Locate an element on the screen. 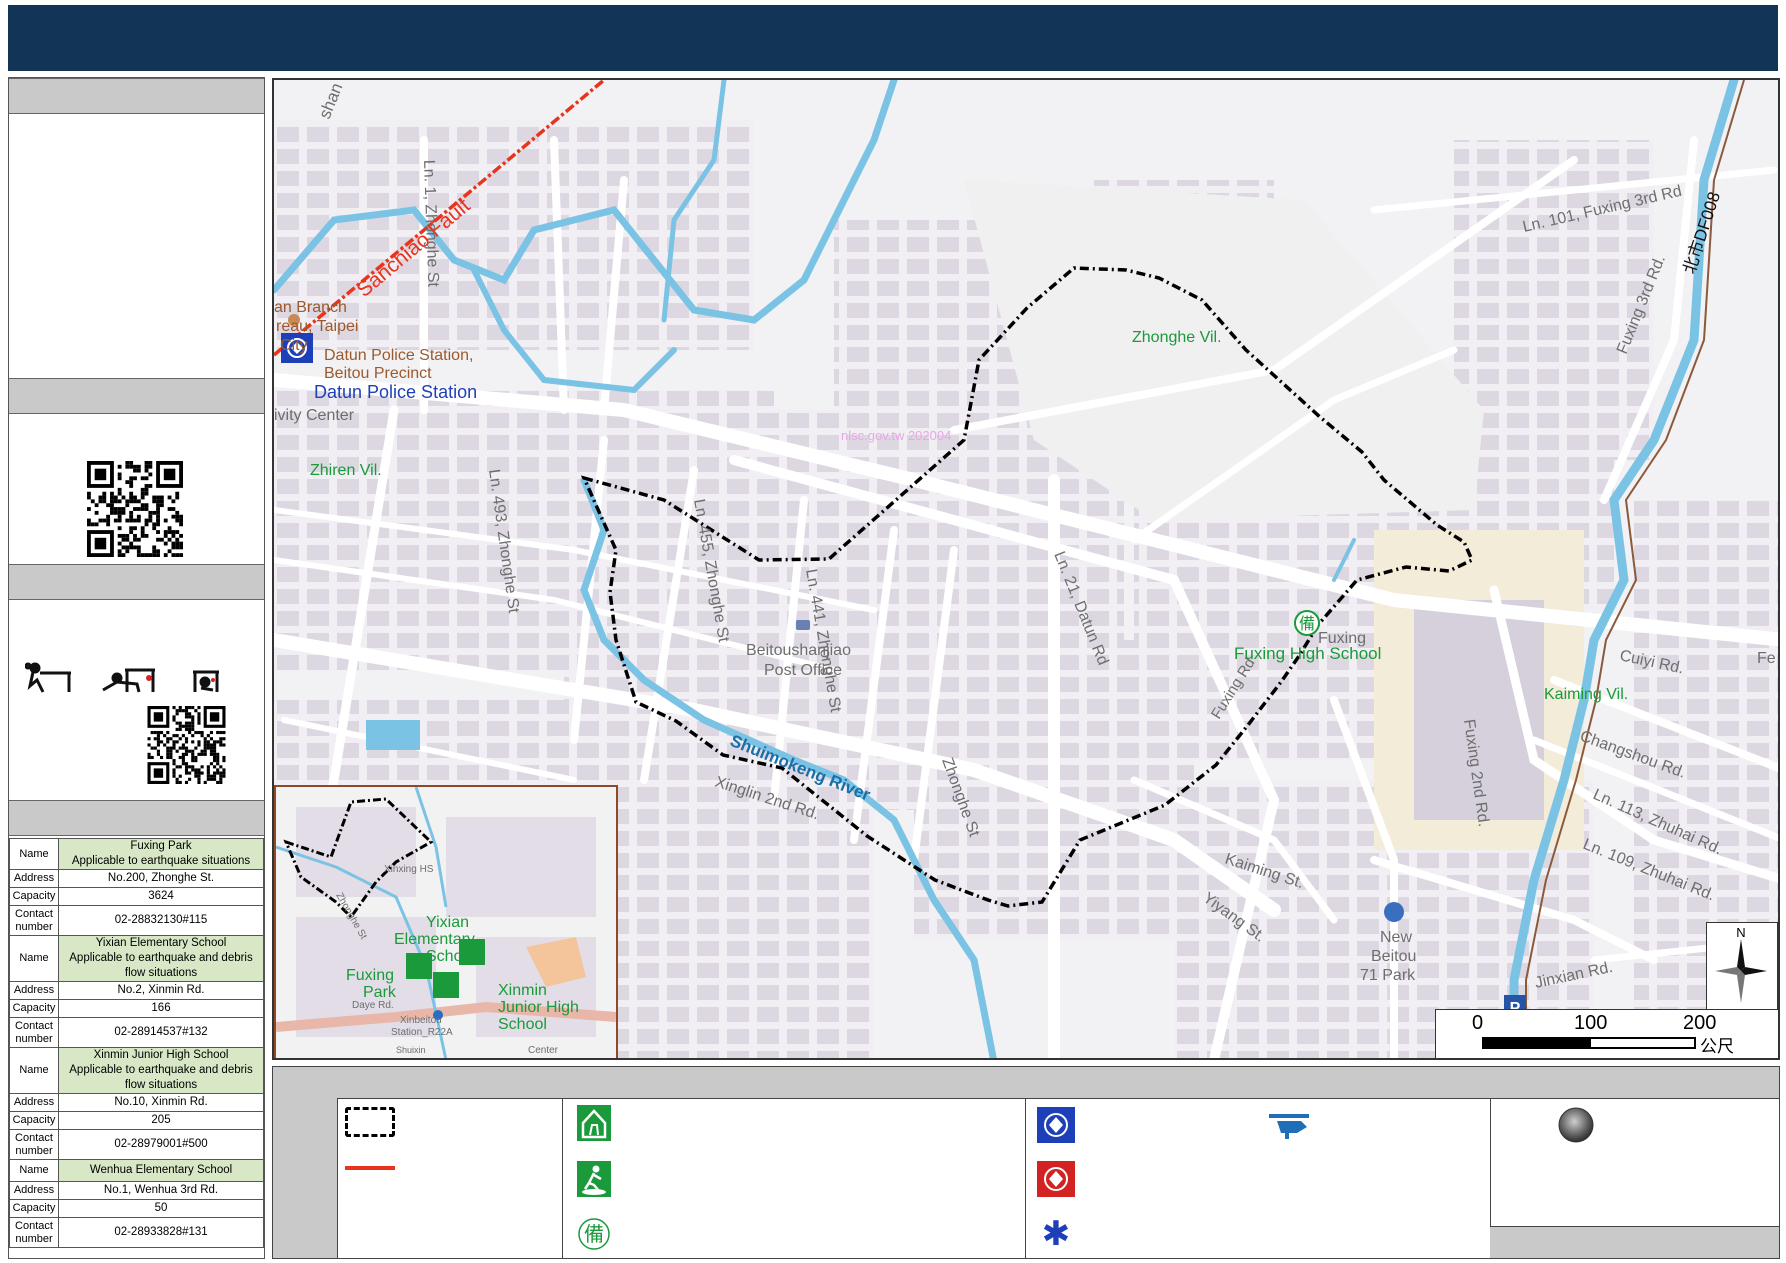  shelter-outdoor-icon is located at coordinates (594, 1179).